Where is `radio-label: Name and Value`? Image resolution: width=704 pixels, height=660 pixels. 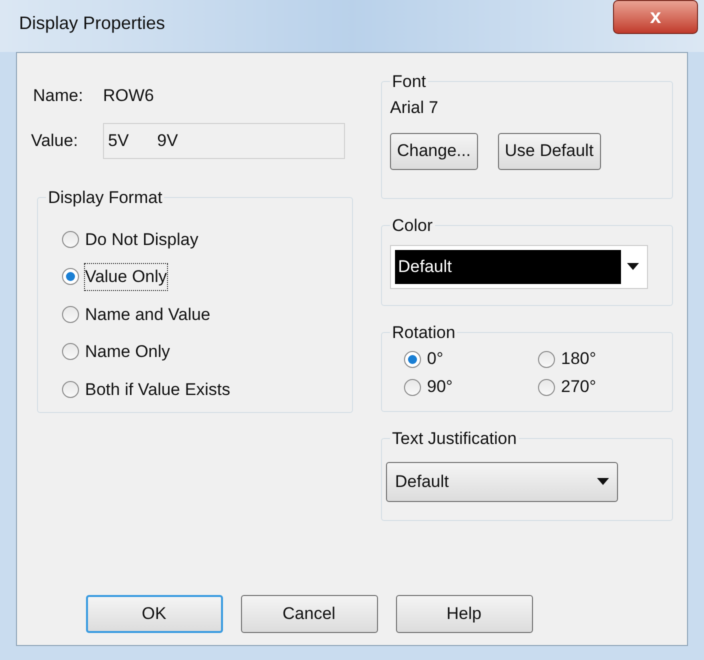 radio-label: Name and Value is located at coordinates (147, 314).